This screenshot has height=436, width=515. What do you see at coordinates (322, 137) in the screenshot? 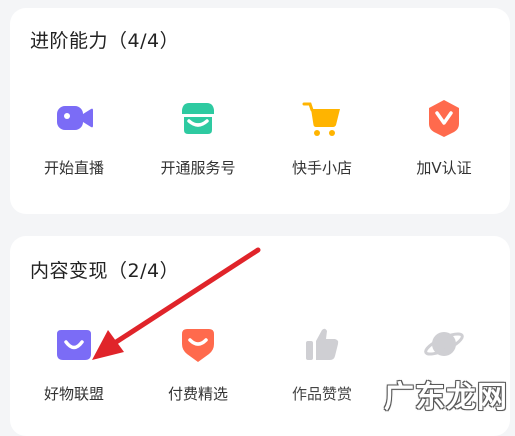
I see `kuaishou-store-item: 快手小店` at bounding box center [322, 137].